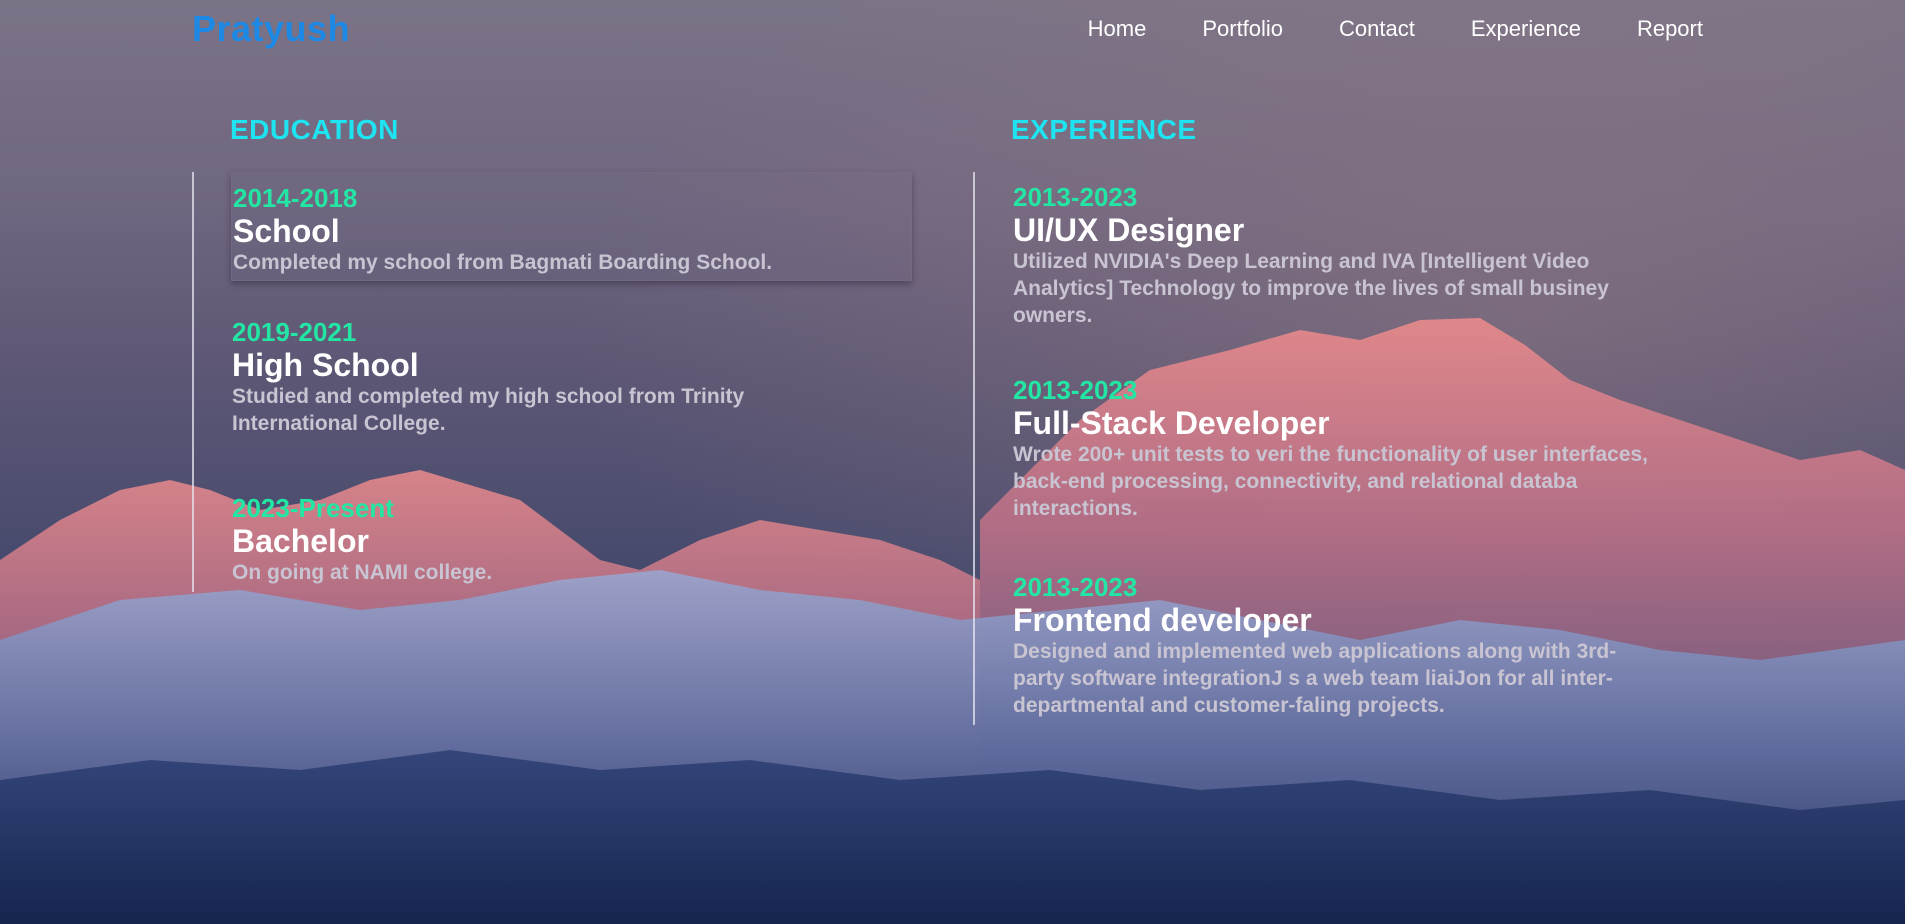 The height and width of the screenshot is (924, 1905). Describe the element at coordinates (286, 231) in the screenshot. I see `entry-role: School` at that location.